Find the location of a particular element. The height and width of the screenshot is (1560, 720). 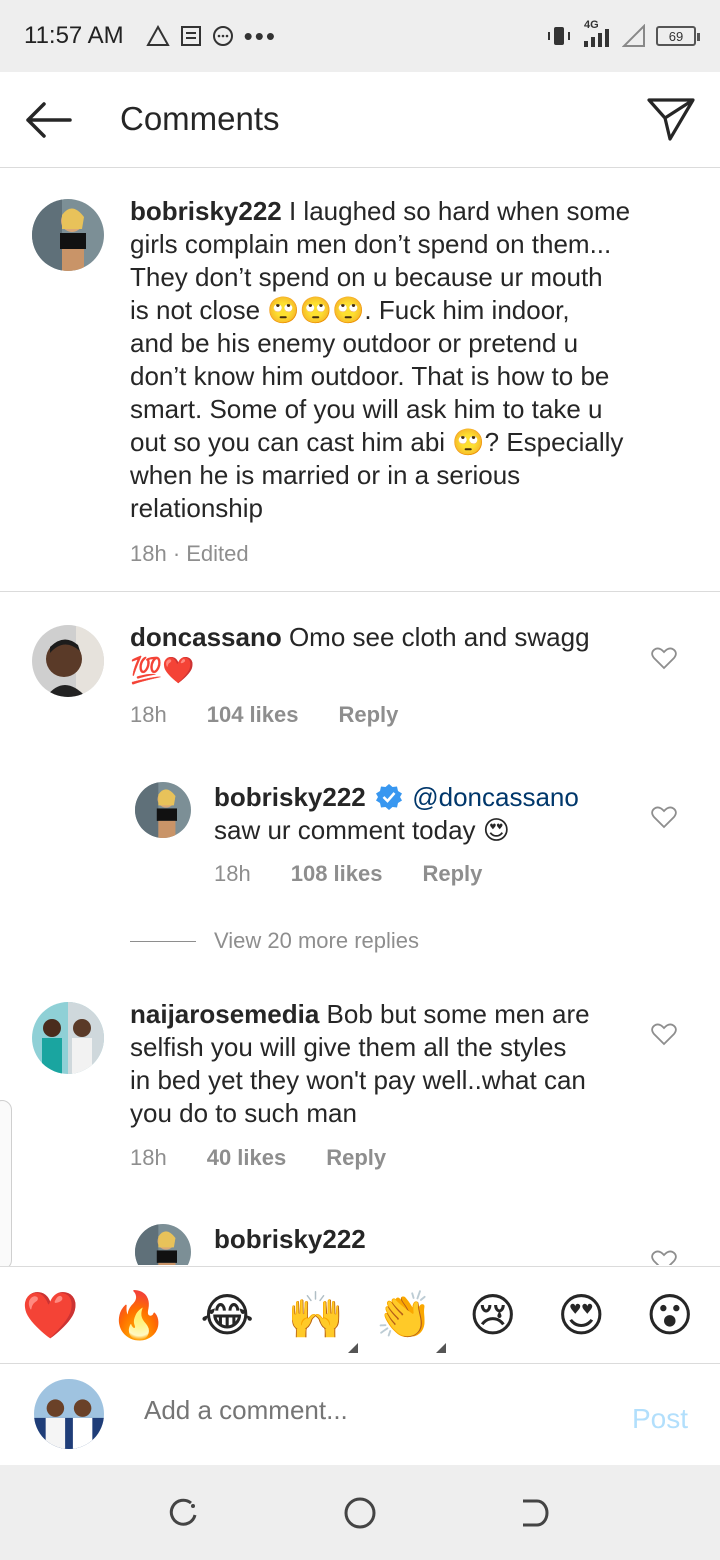

status-notification-icons: ••• is located at coordinates (211, 36).